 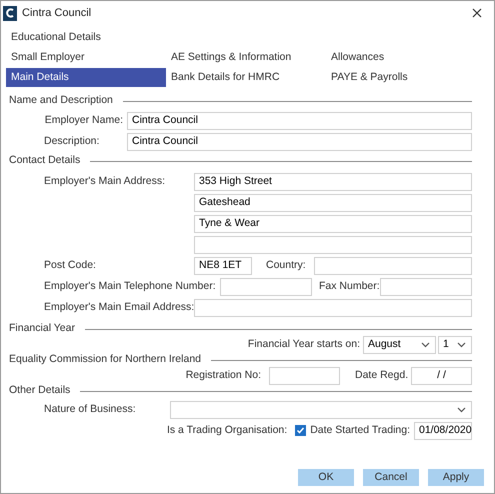 What do you see at coordinates (105, 181) in the screenshot?
I see `field-label: Employer's Main Address:` at bounding box center [105, 181].